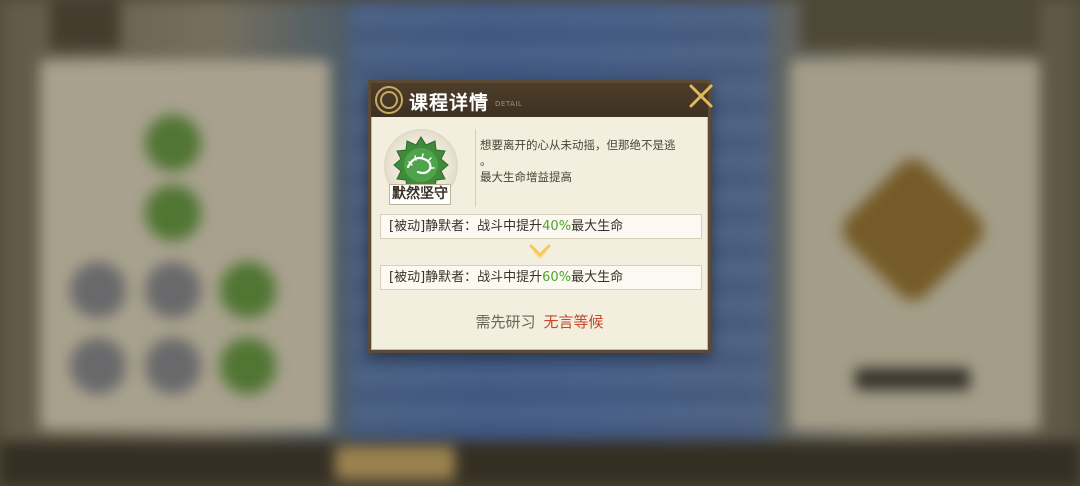  Describe the element at coordinates (574, 322) in the screenshot. I see `requirement-value: 无言等候` at that location.